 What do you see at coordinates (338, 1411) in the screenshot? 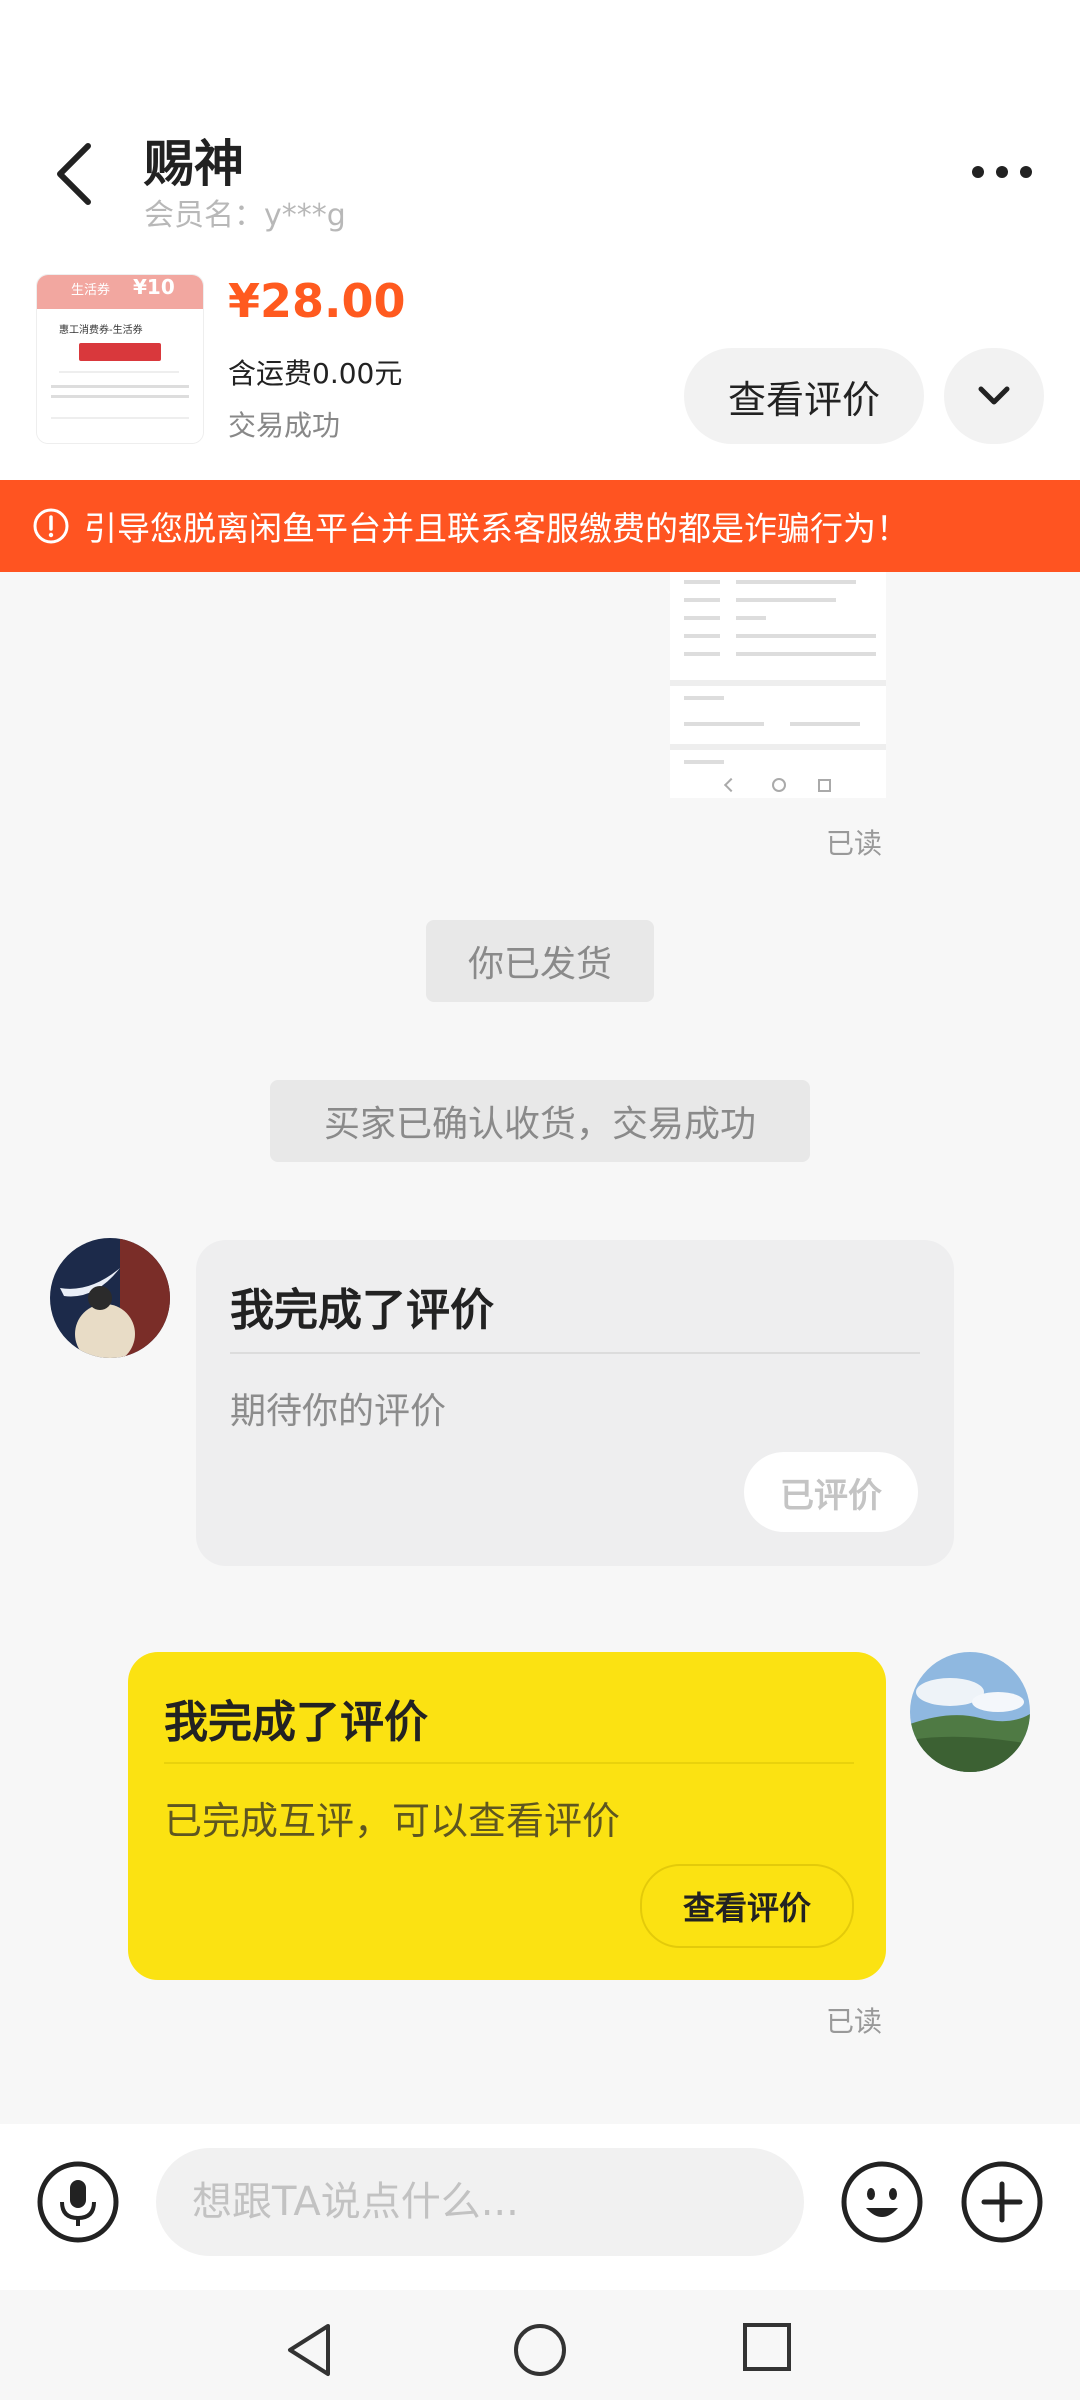
I see `card-subtitle: 期待你的评价` at bounding box center [338, 1411].